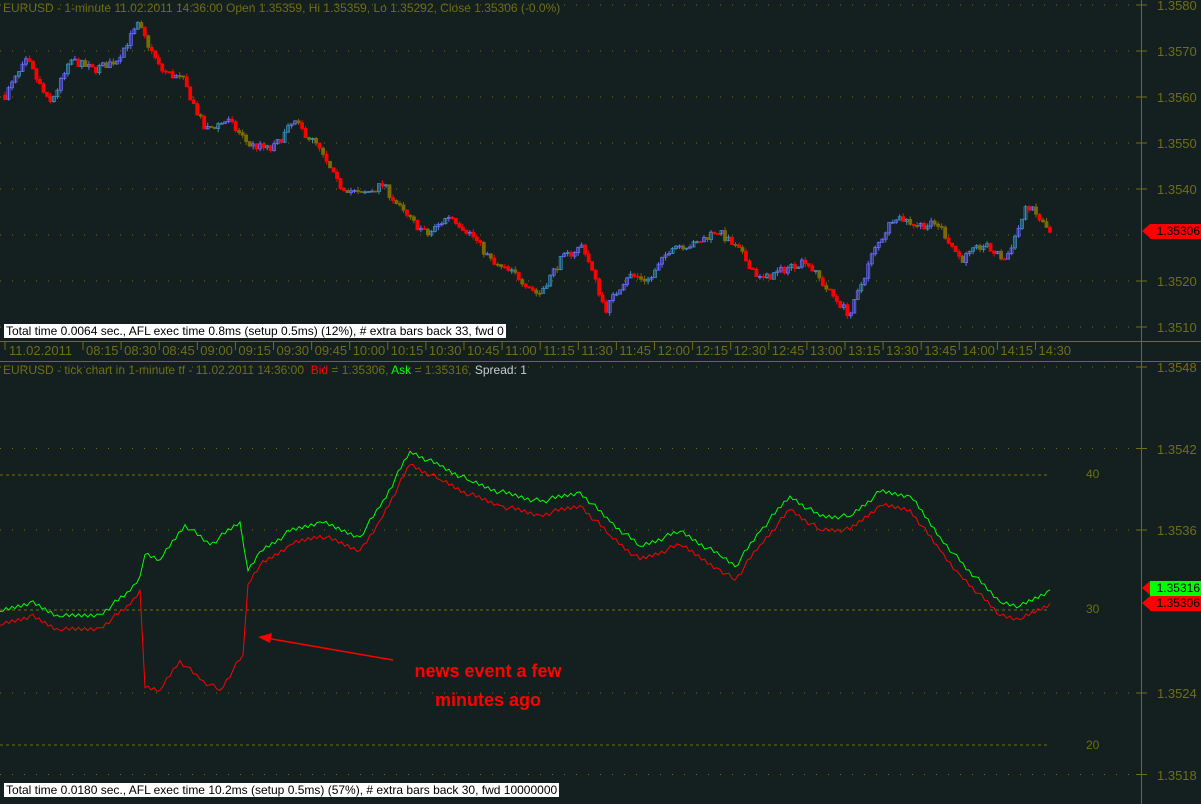  What do you see at coordinates (902, 350) in the screenshot?
I see `time-label: 13:30` at bounding box center [902, 350].